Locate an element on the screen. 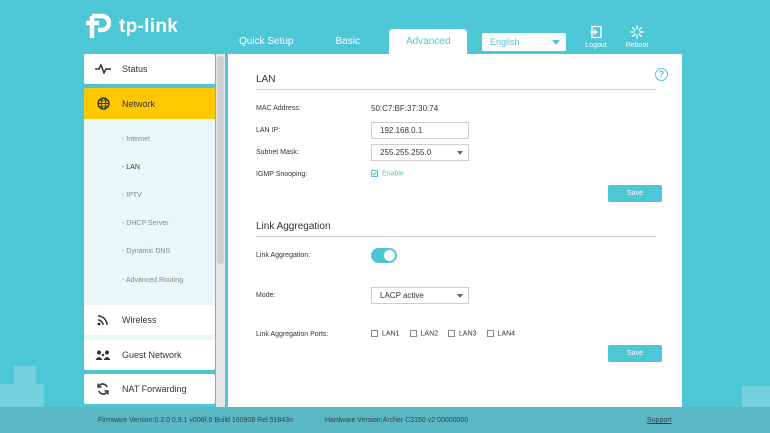 The height and width of the screenshot is (433, 770). sidebar-item-nat-forwarding: NAT Forwarding is located at coordinates (149, 389).